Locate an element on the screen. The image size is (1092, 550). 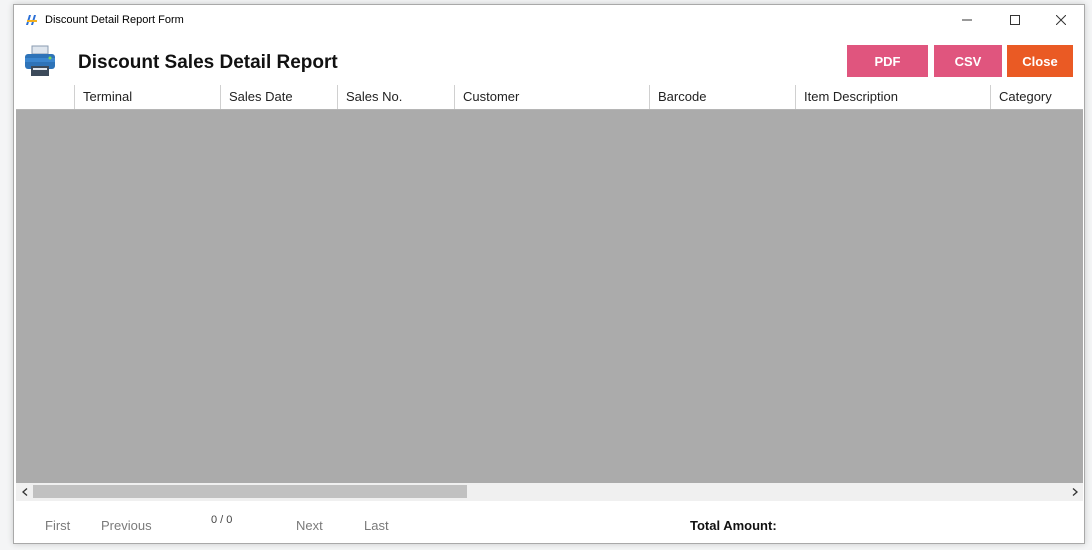
column-header-sales-date: Sales Date is located at coordinates (279, 97).